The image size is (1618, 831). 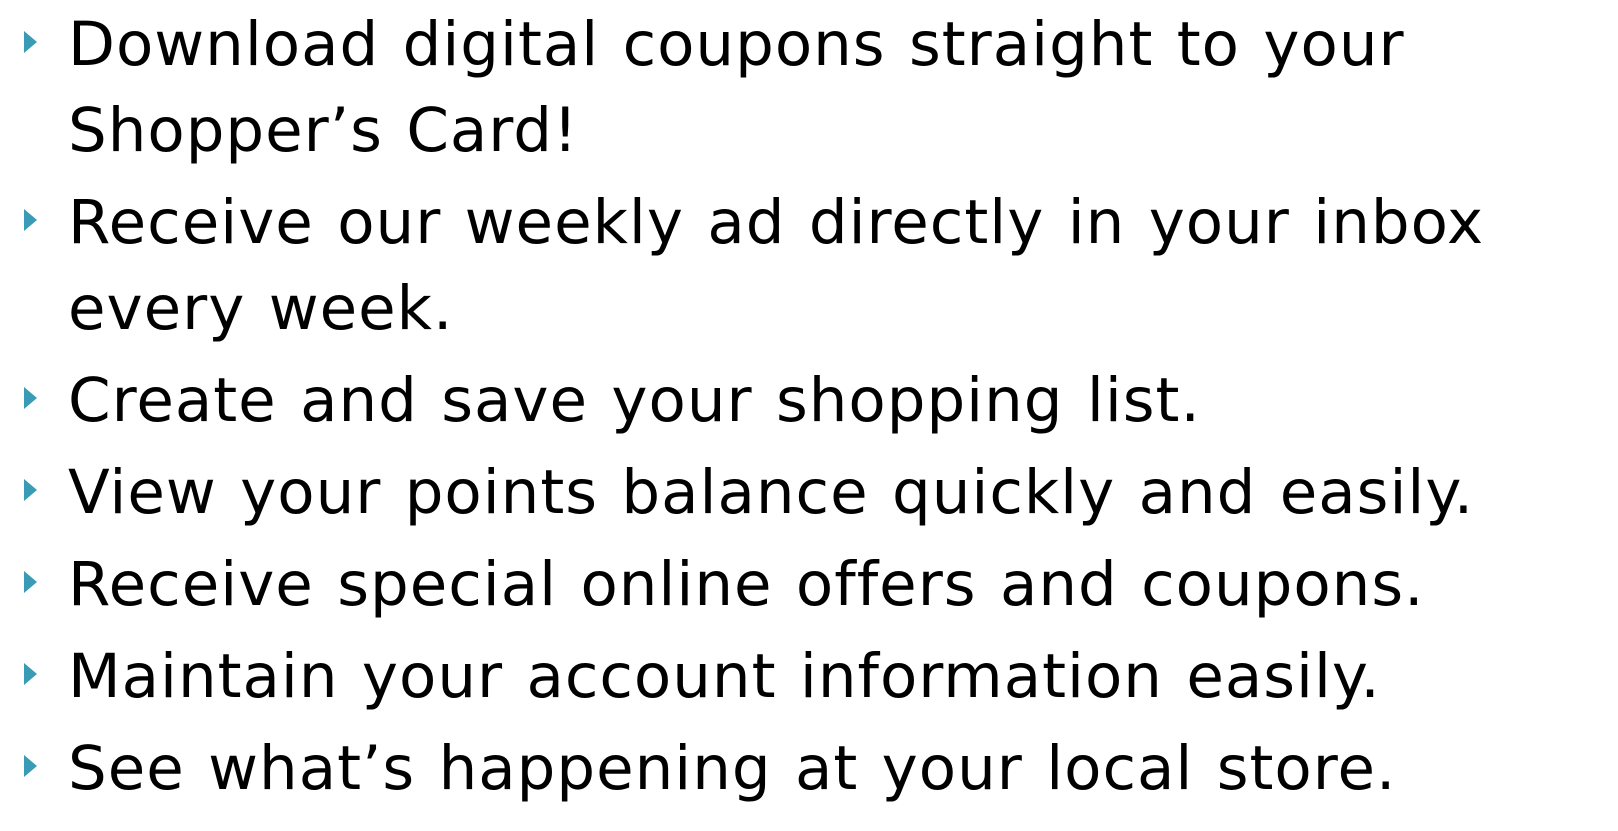 What do you see at coordinates (634, 400) in the screenshot?
I see `list-item-text: Create and save your shopping list.` at bounding box center [634, 400].